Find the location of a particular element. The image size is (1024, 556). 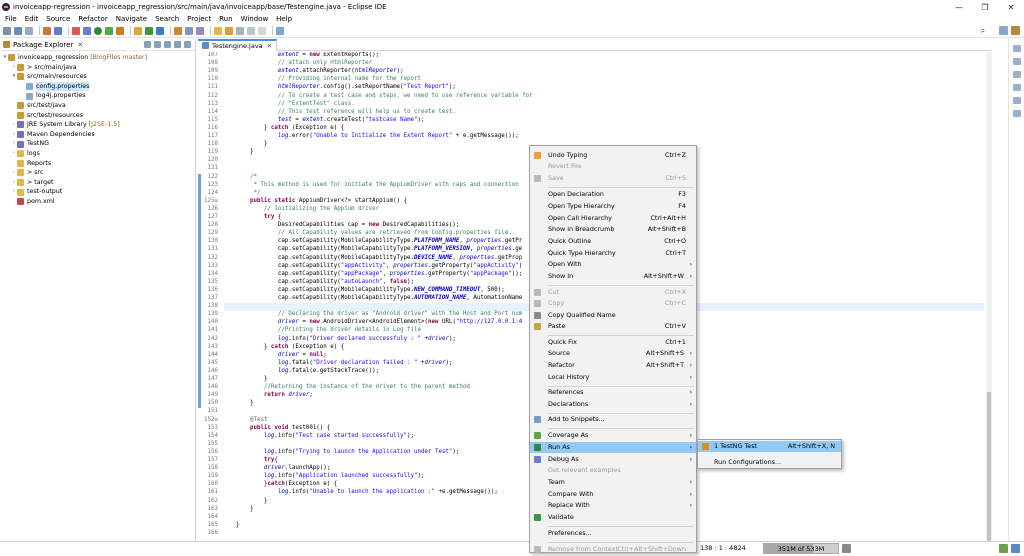

notification-icon is located at coordinates (1003, 548).